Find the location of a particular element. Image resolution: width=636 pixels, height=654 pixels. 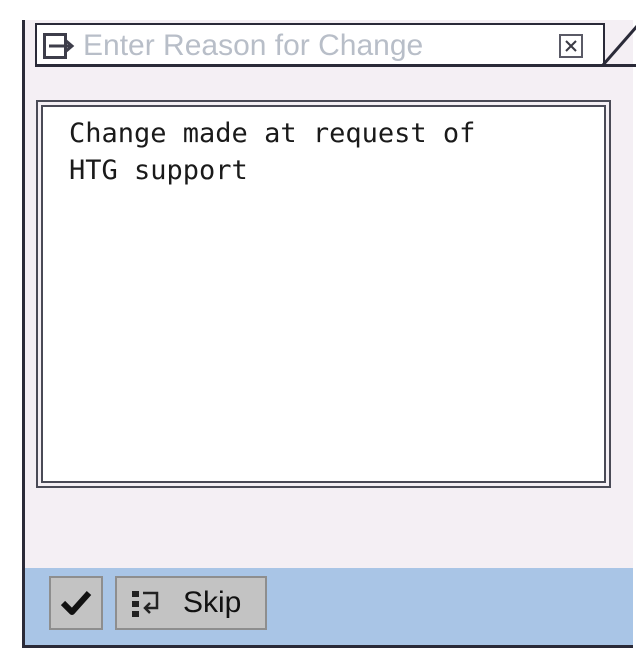

checkmark-icon is located at coordinates (76, 602).